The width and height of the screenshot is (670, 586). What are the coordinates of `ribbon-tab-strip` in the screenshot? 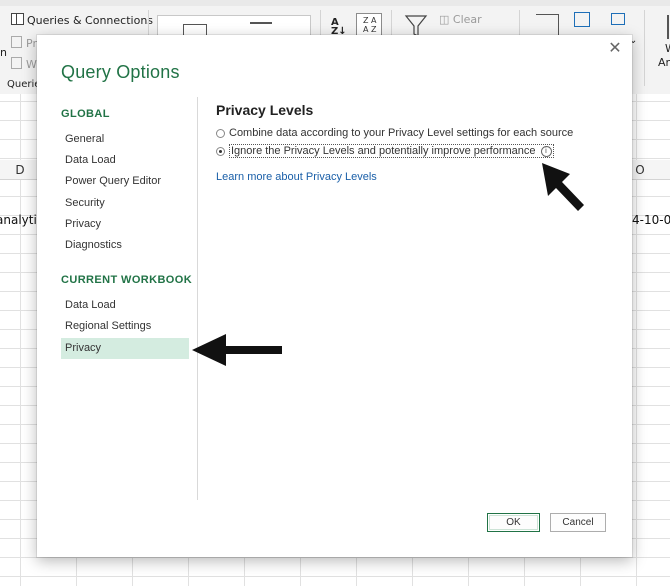 It's located at (335, 3).